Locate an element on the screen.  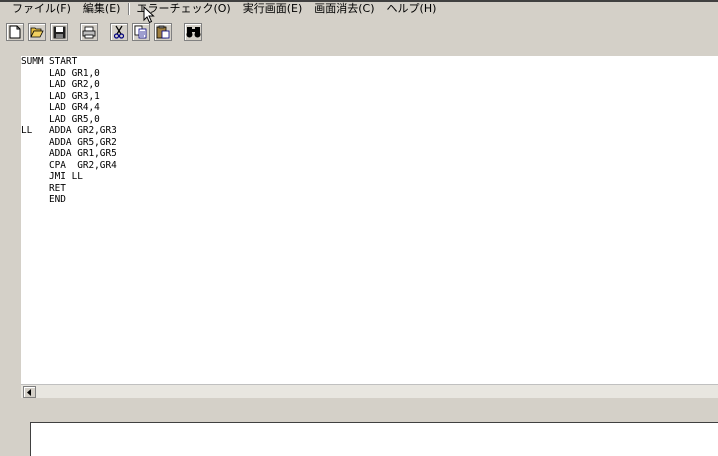
code-line: SUMM START is located at coordinates (69, 62).